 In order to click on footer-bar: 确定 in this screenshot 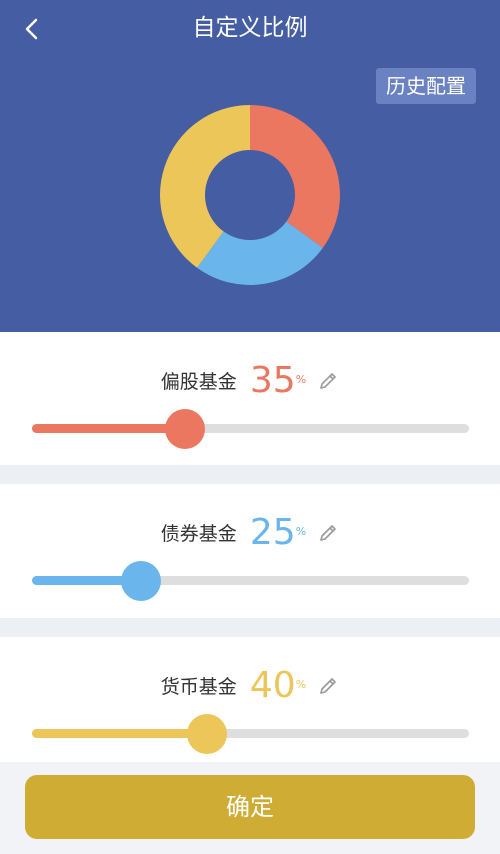, I will do `click(250, 808)`.